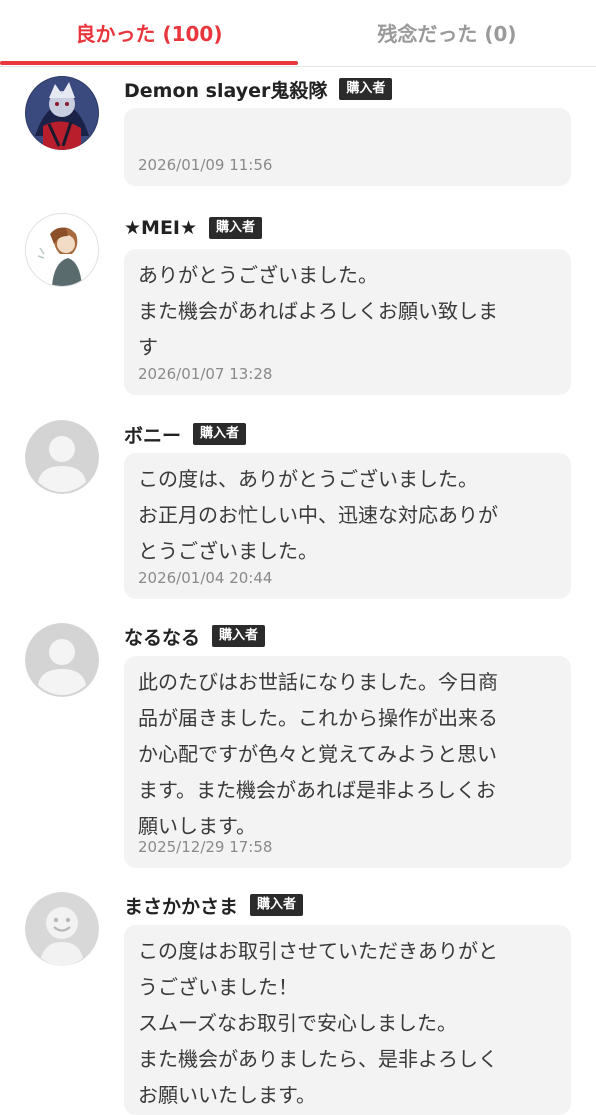 Image resolution: width=596 pixels, height=1115 pixels. What do you see at coordinates (181, 905) in the screenshot?
I see `reviewer-name: まさかかさま` at bounding box center [181, 905].